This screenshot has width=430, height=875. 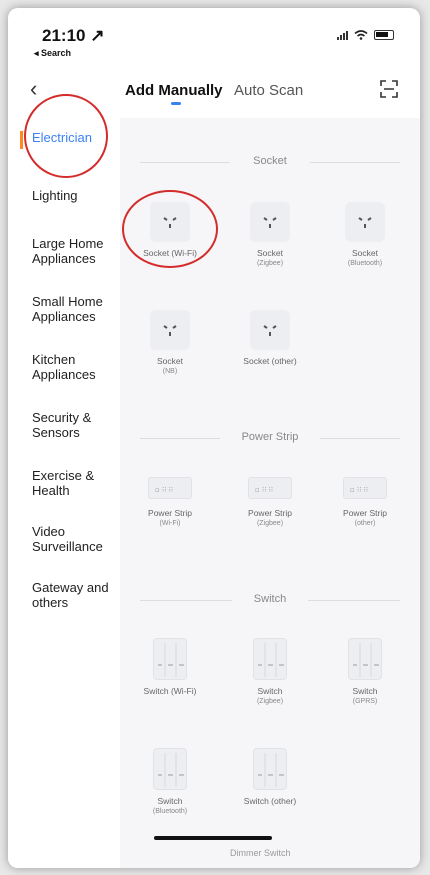 What do you see at coordinates (33, 89) in the screenshot?
I see `back-button: ‹` at bounding box center [33, 89].